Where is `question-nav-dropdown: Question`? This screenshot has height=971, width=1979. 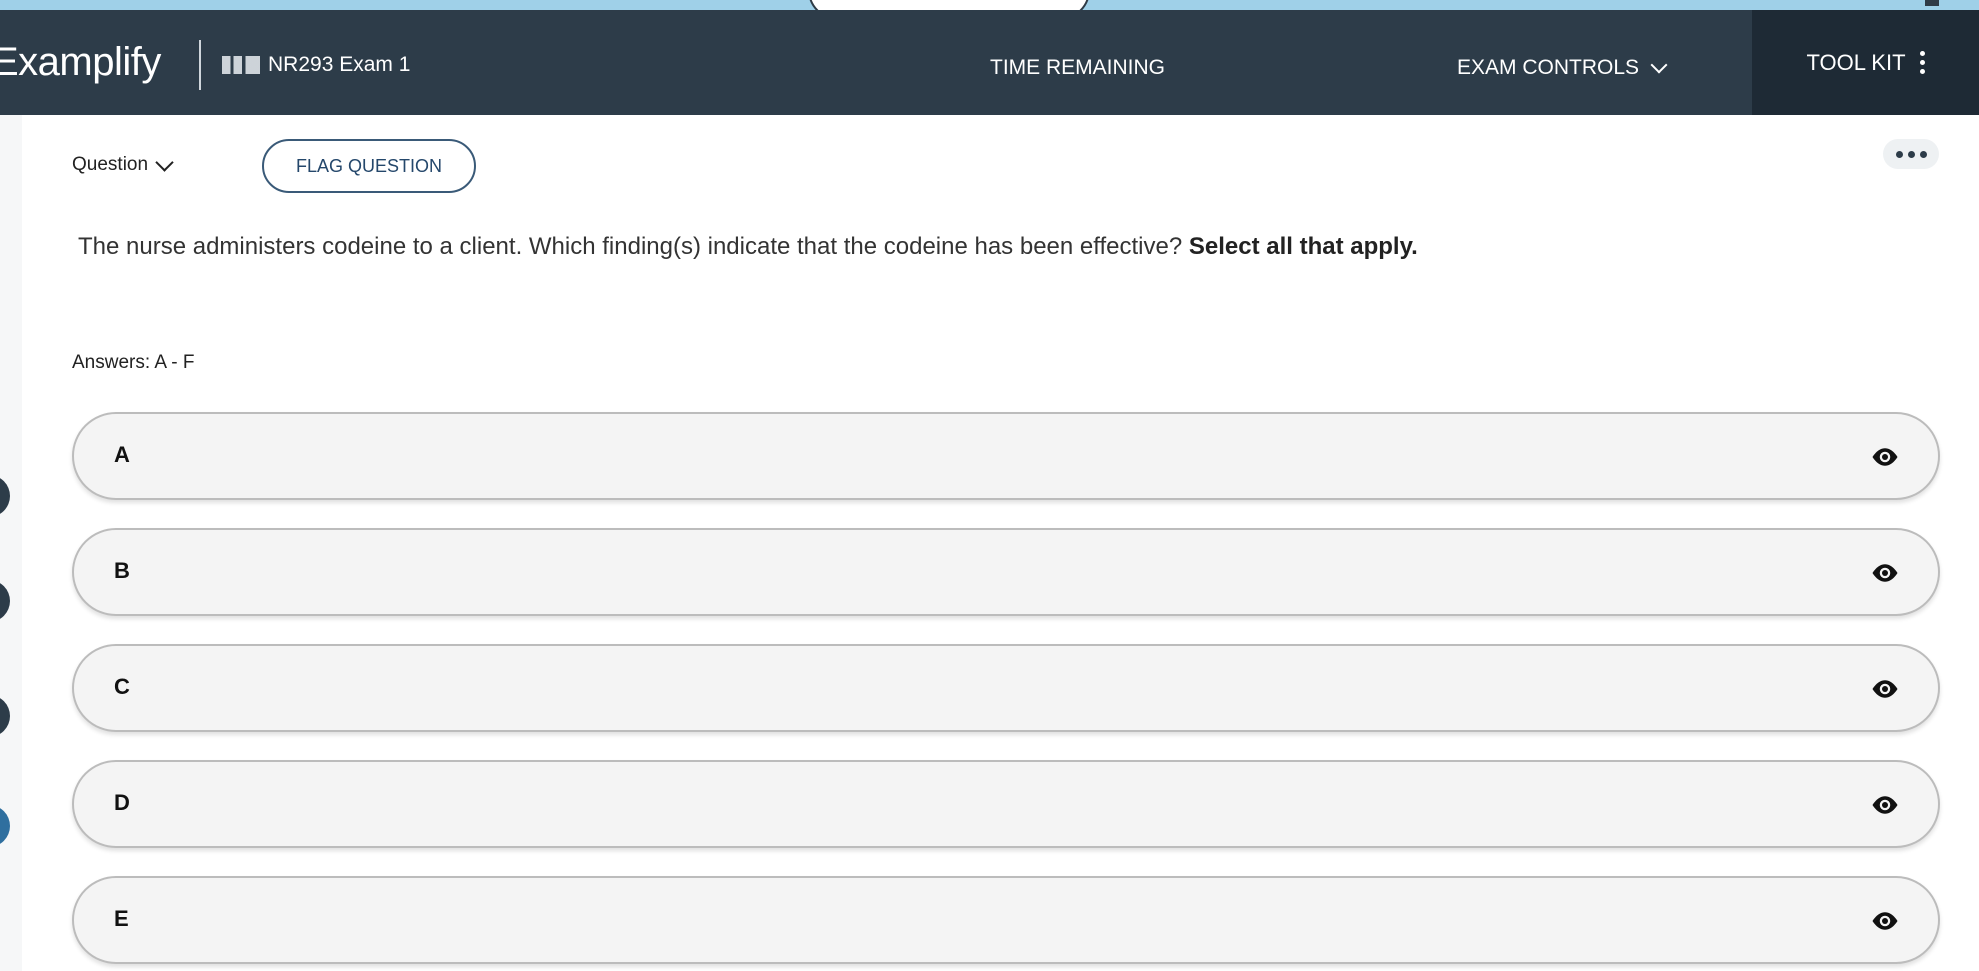 question-nav-dropdown: Question is located at coordinates (123, 164).